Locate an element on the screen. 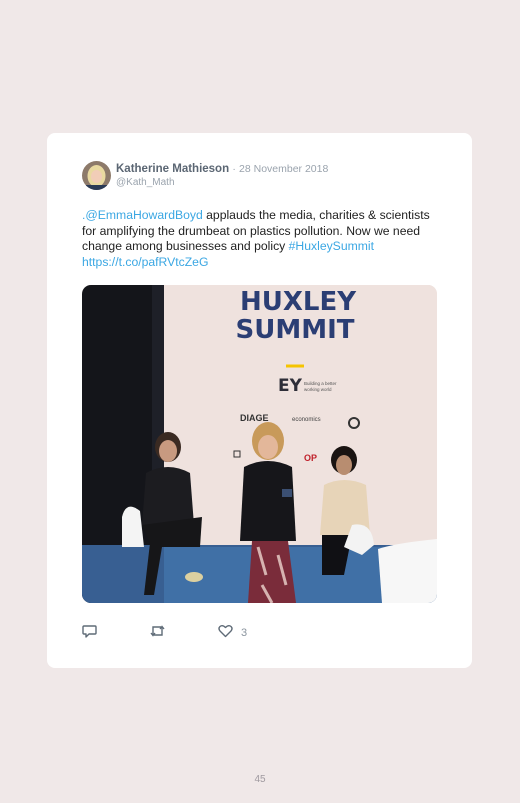  author-handle: @Kath_Math is located at coordinates (145, 182).